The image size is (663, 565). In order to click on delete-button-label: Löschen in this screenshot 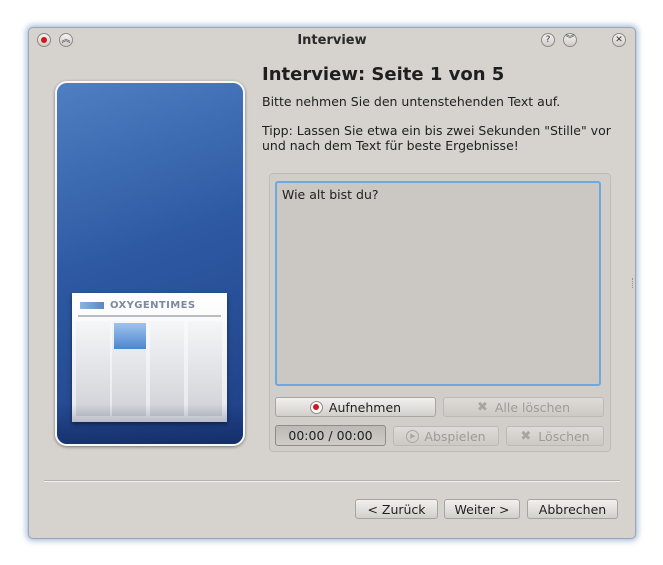, I will do `click(564, 436)`.